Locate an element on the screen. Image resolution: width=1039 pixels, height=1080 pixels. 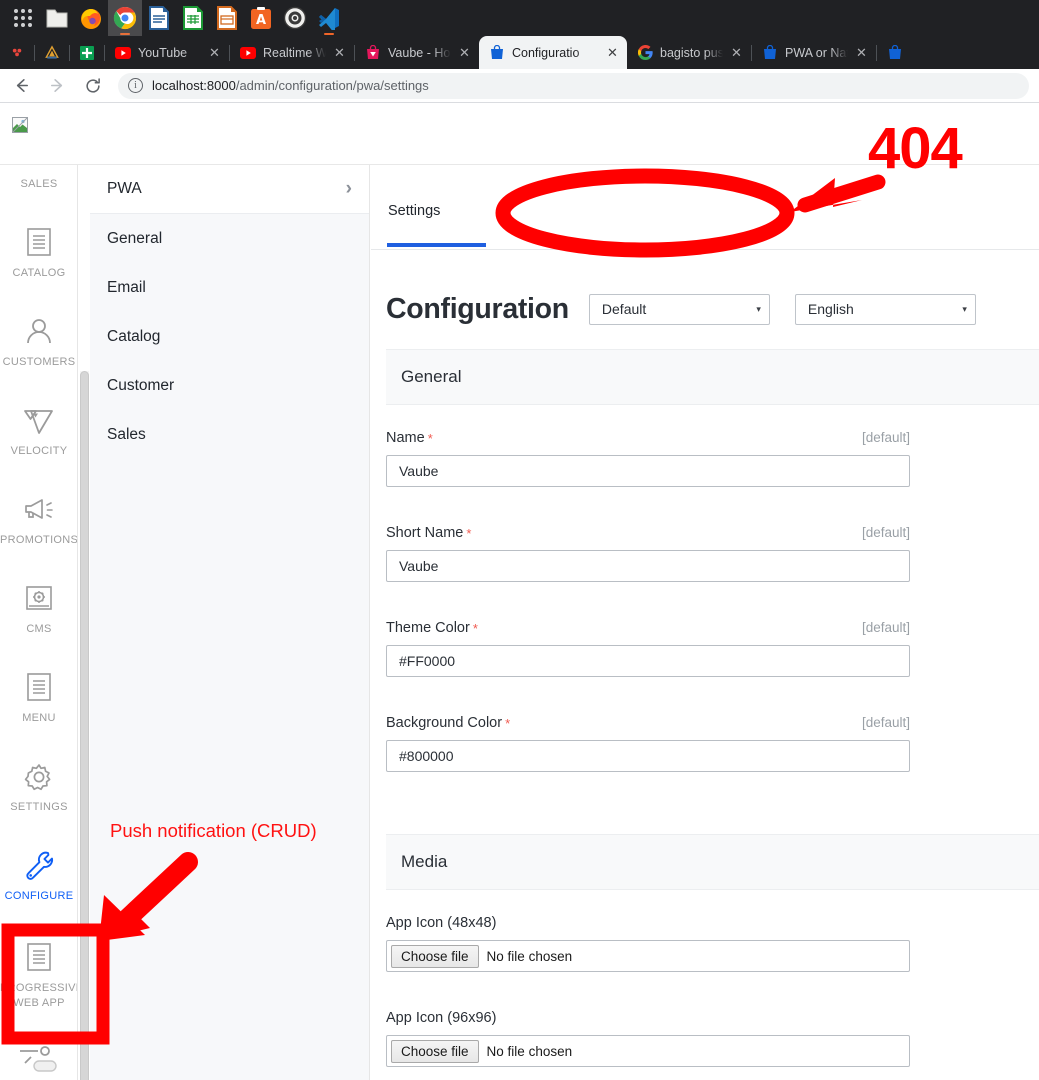
browser-tab-configuration: Configuratio ✕ is located at coordinates (553, 52).